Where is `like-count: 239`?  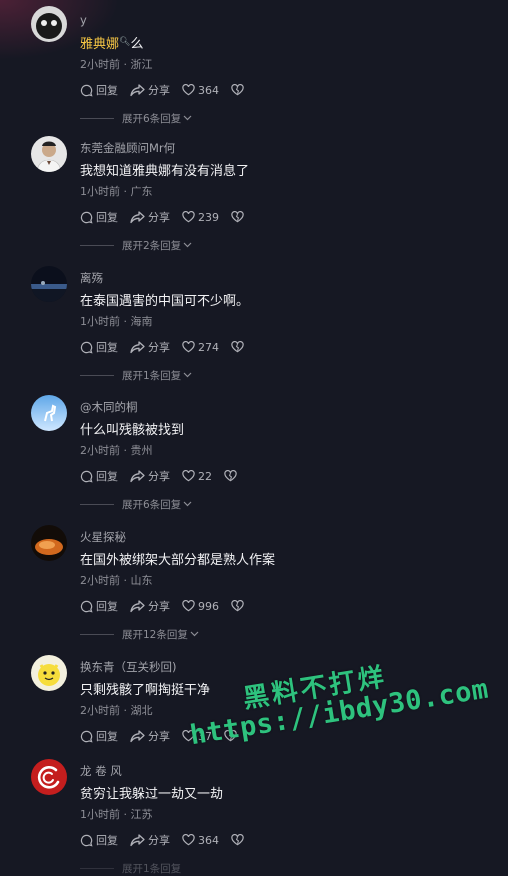
like-count: 239 is located at coordinates (208, 217).